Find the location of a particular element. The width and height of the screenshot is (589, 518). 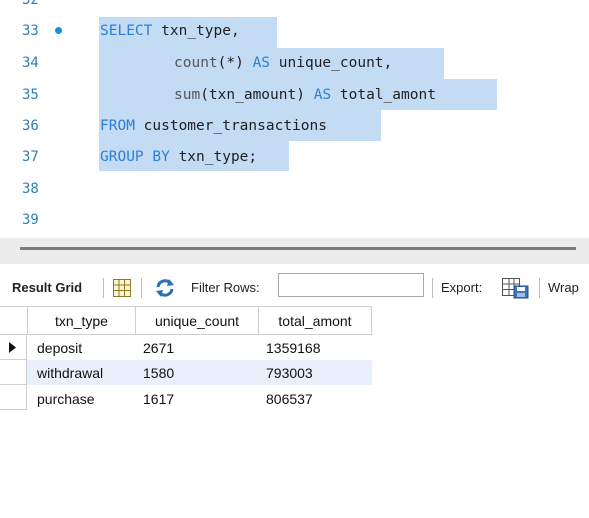

cell-unique-count: 2671 is located at coordinates (158, 348).